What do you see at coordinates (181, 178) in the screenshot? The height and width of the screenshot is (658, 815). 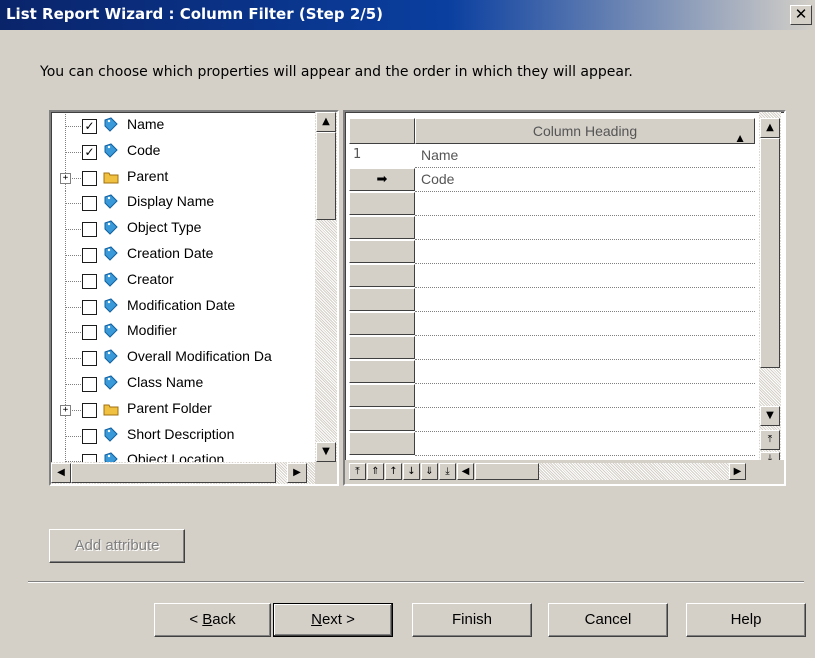 I see `tree-item: + Parent` at bounding box center [181, 178].